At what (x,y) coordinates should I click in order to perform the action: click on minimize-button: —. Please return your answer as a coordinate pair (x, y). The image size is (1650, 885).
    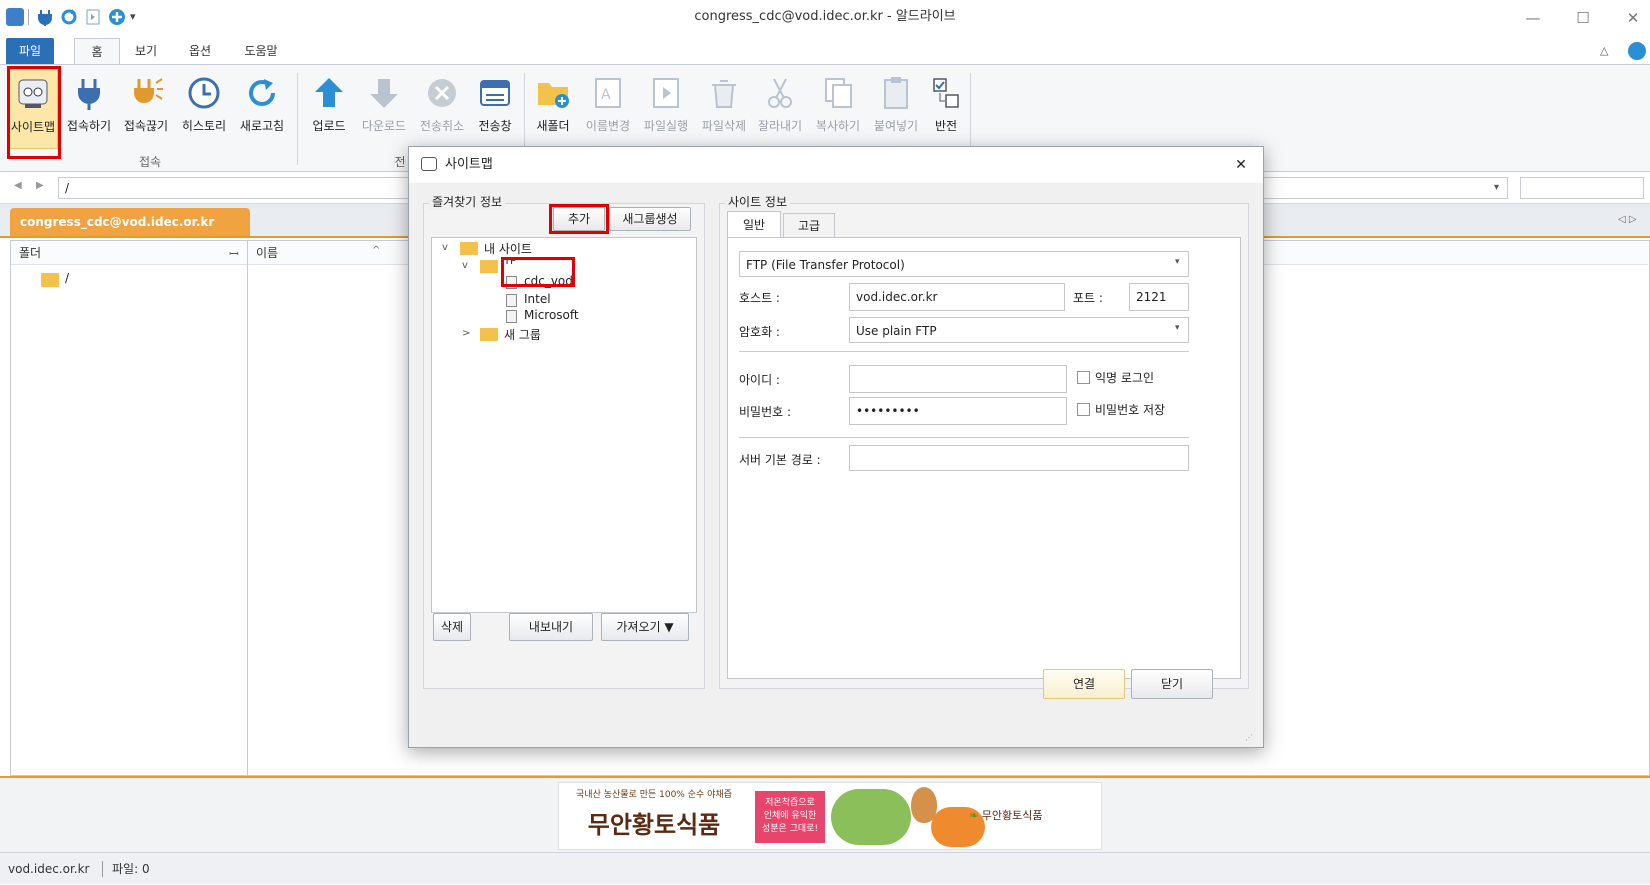
    Looking at the image, I should click on (1533, 18).